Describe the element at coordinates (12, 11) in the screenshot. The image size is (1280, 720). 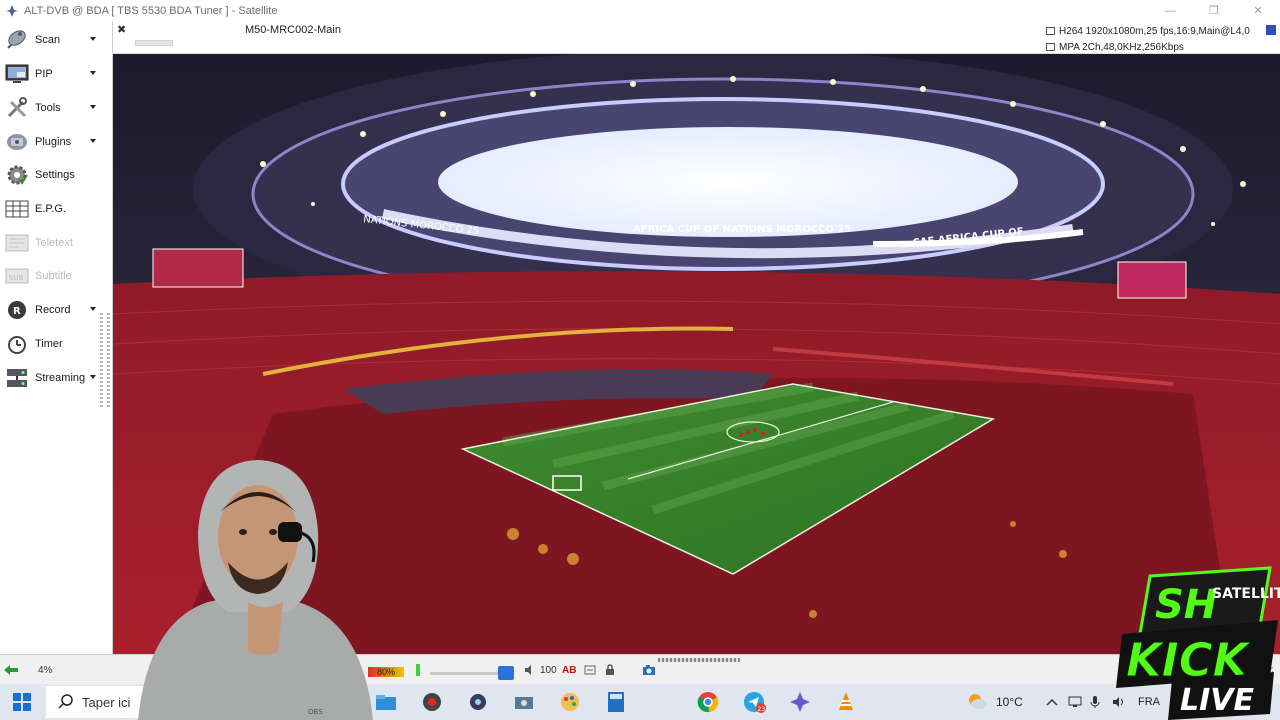
I see `altdvb-logo-icon` at that location.